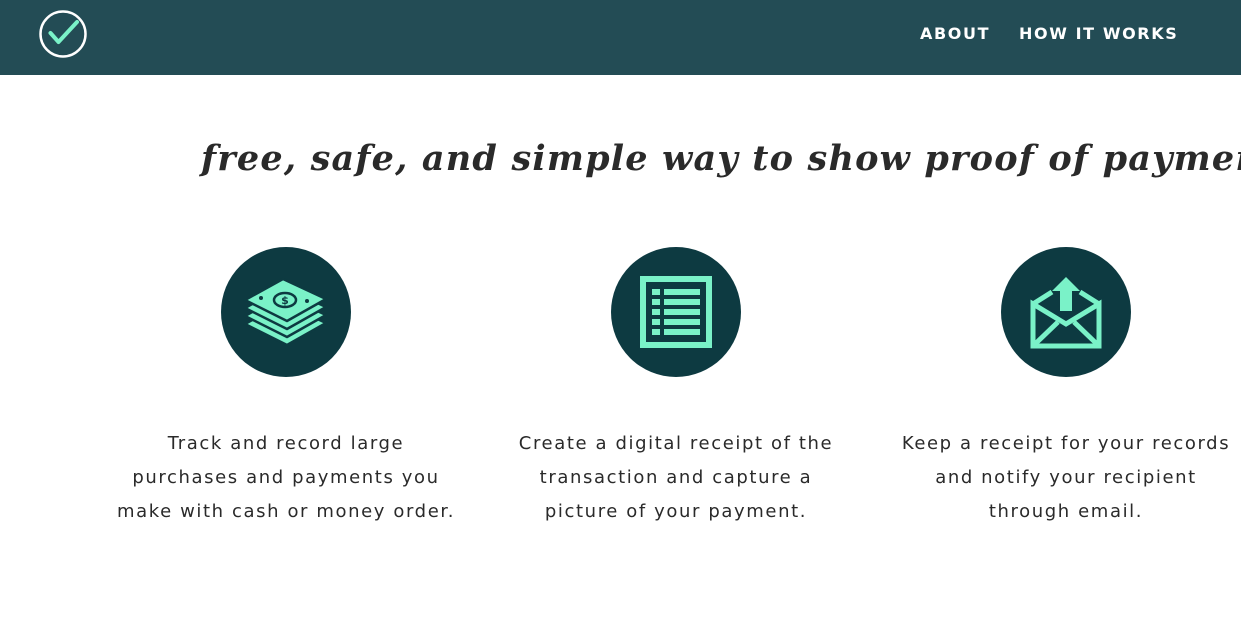 The image size is (1241, 630). Describe the element at coordinates (1066, 511) in the screenshot. I see `feature-line: through email.` at that location.